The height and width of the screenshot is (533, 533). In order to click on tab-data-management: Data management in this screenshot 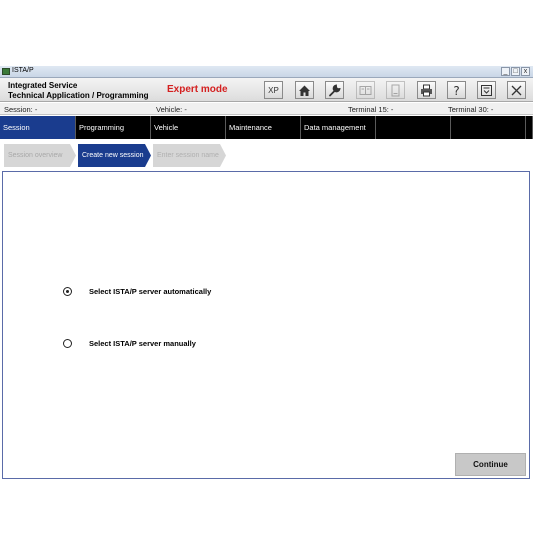, I will do `click(338, 127)`.